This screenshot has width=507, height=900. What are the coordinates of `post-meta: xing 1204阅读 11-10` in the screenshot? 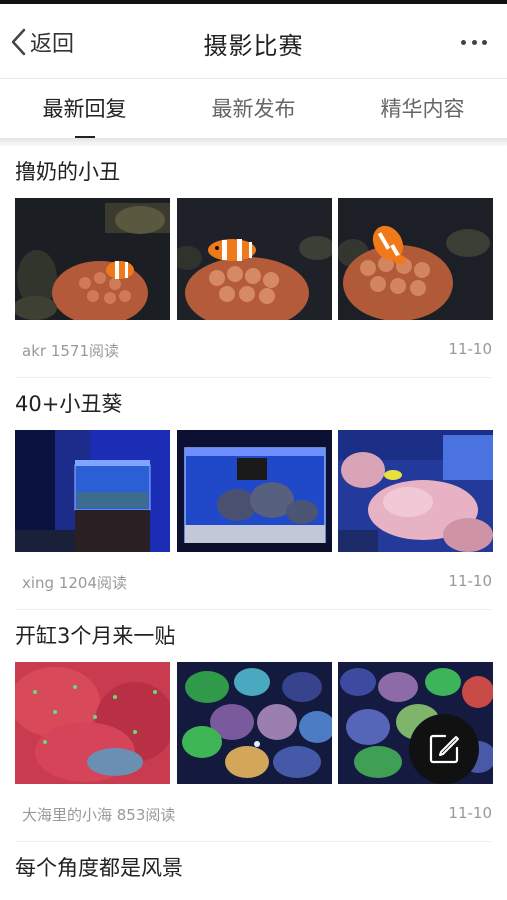 It's located at (253, 581).